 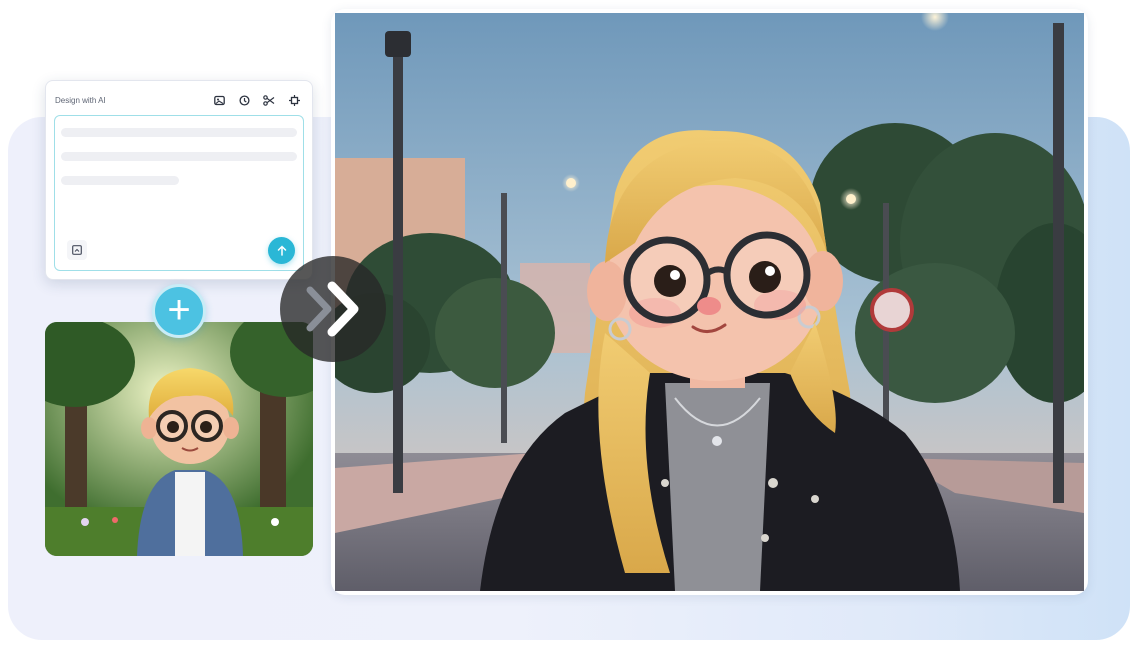 What do you see at coordinates (77, 250) in the screenshot?
I see `image-upload-icon` at bounding box center [77, 250].